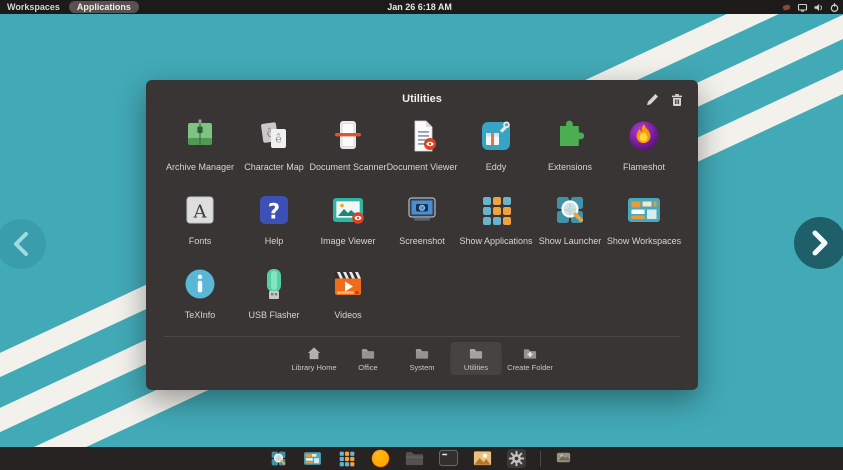 This screenshot has height=470, width=843. I want to click on help-icon: ?, so click(274, 210).